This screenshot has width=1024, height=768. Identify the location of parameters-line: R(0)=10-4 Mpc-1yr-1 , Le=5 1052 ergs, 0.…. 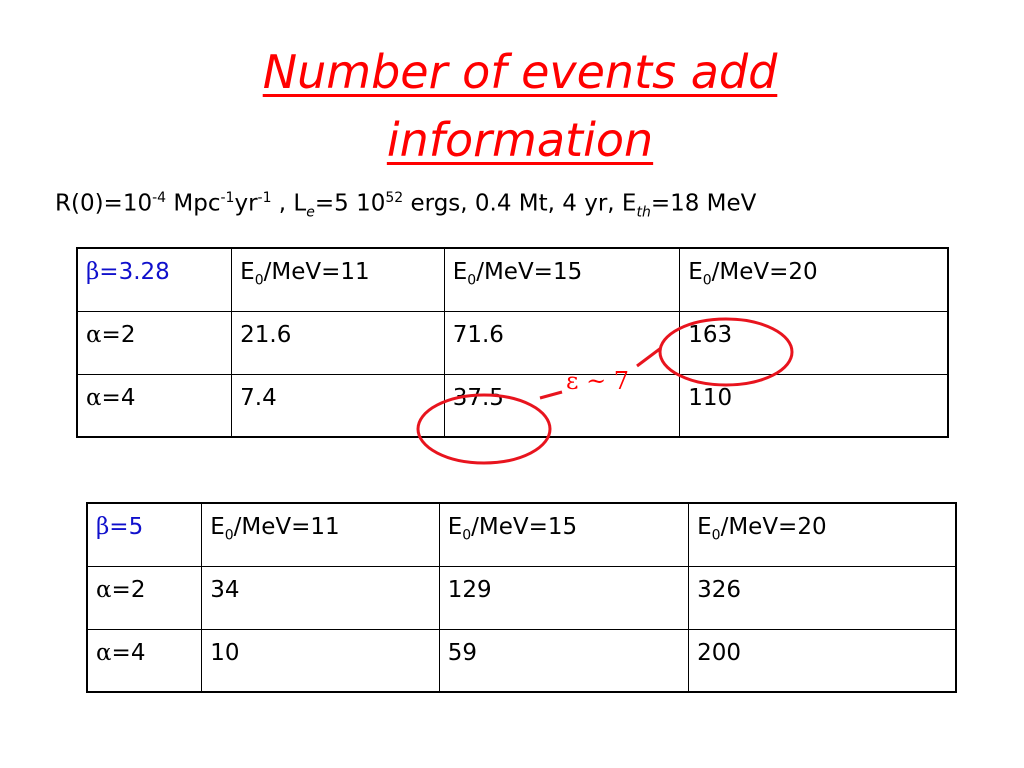
(405, 205).